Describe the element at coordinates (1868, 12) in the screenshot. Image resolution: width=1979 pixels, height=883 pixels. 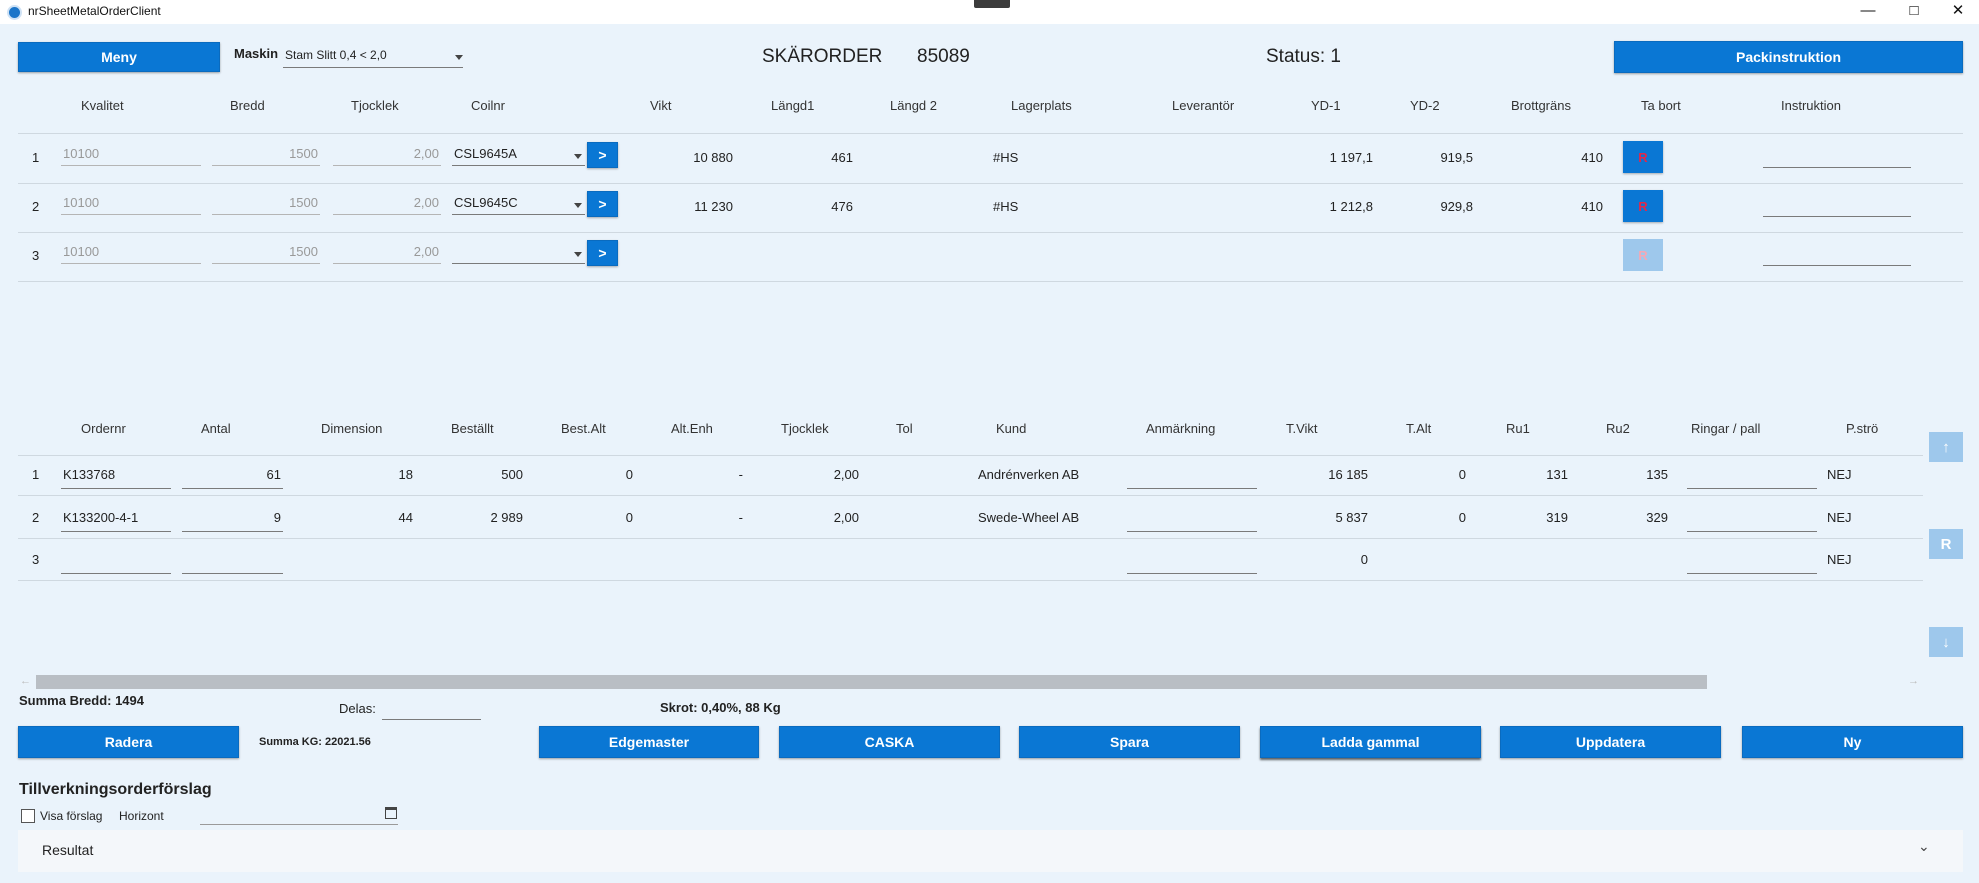
I see `minimize-icon: —` at that location.